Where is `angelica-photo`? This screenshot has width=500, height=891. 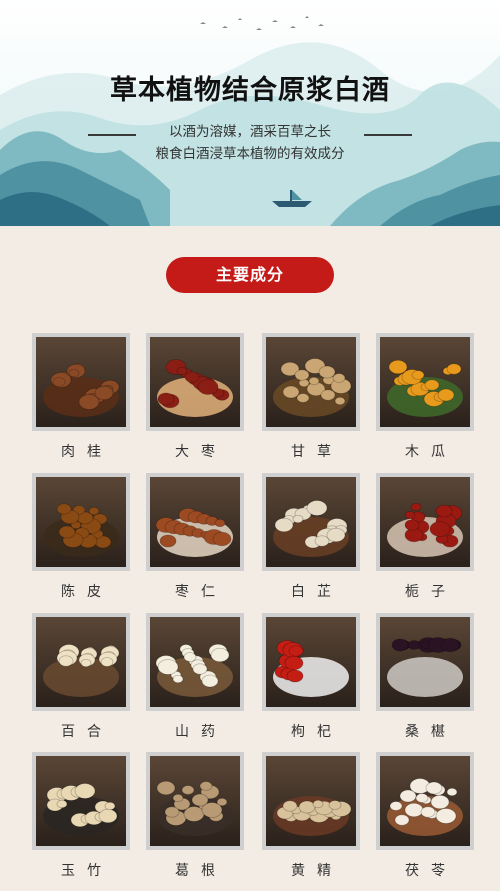
angelica-photo is located at coordinates (311, 522).